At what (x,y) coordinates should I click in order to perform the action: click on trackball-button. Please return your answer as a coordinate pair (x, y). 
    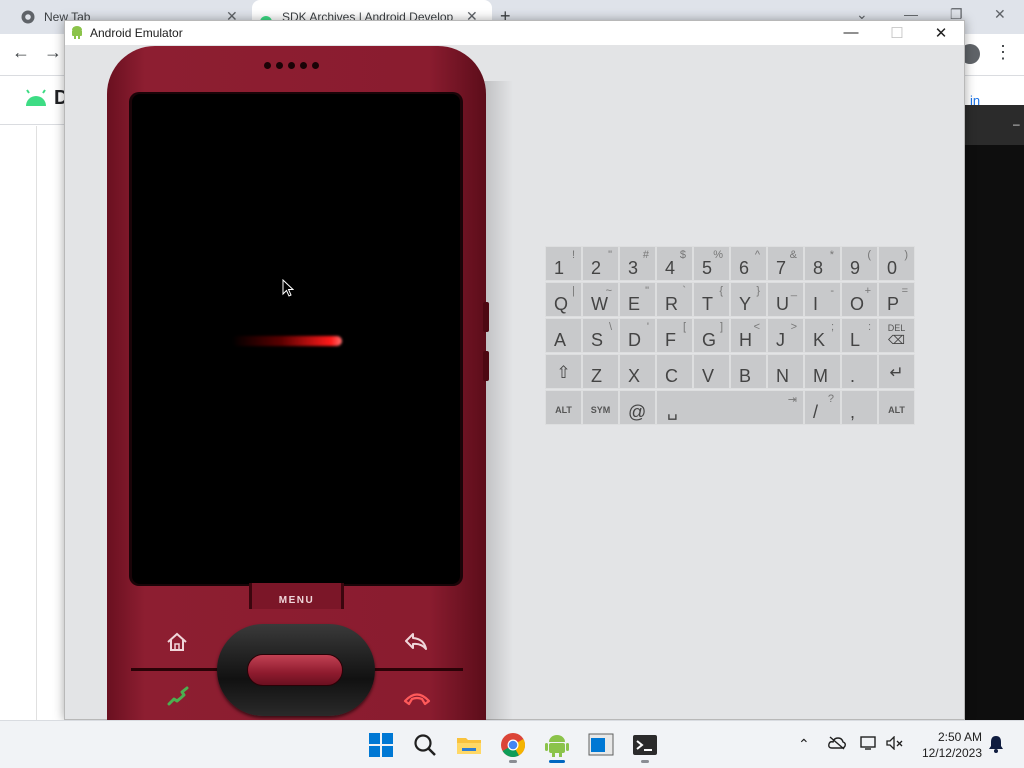
    Looking at the image, I should click on (295, 670).